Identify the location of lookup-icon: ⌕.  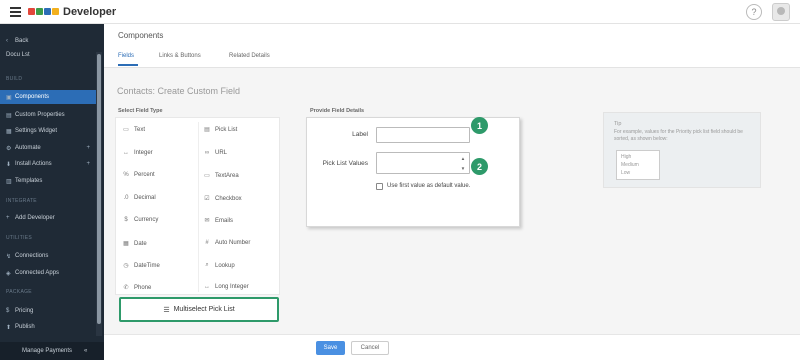
(207, 265).